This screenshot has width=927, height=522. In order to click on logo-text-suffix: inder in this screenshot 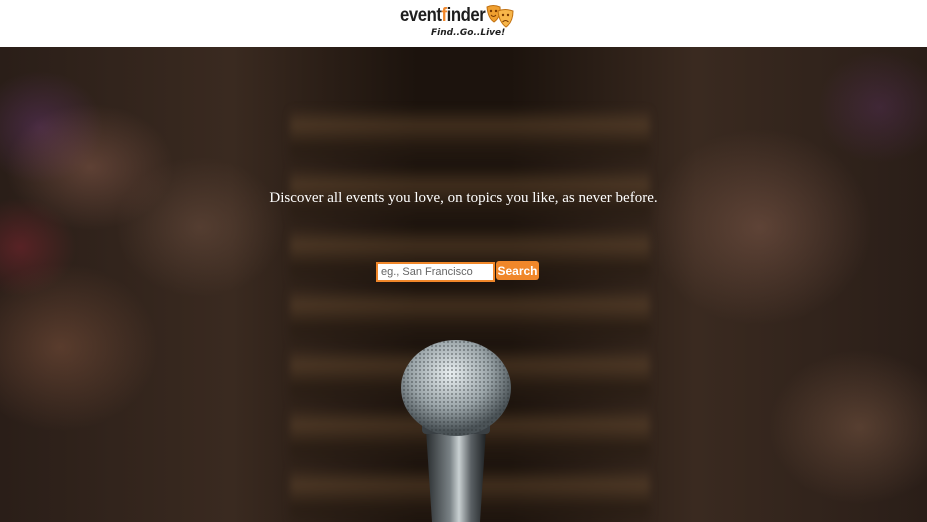, I will do `click(466, 15)`.